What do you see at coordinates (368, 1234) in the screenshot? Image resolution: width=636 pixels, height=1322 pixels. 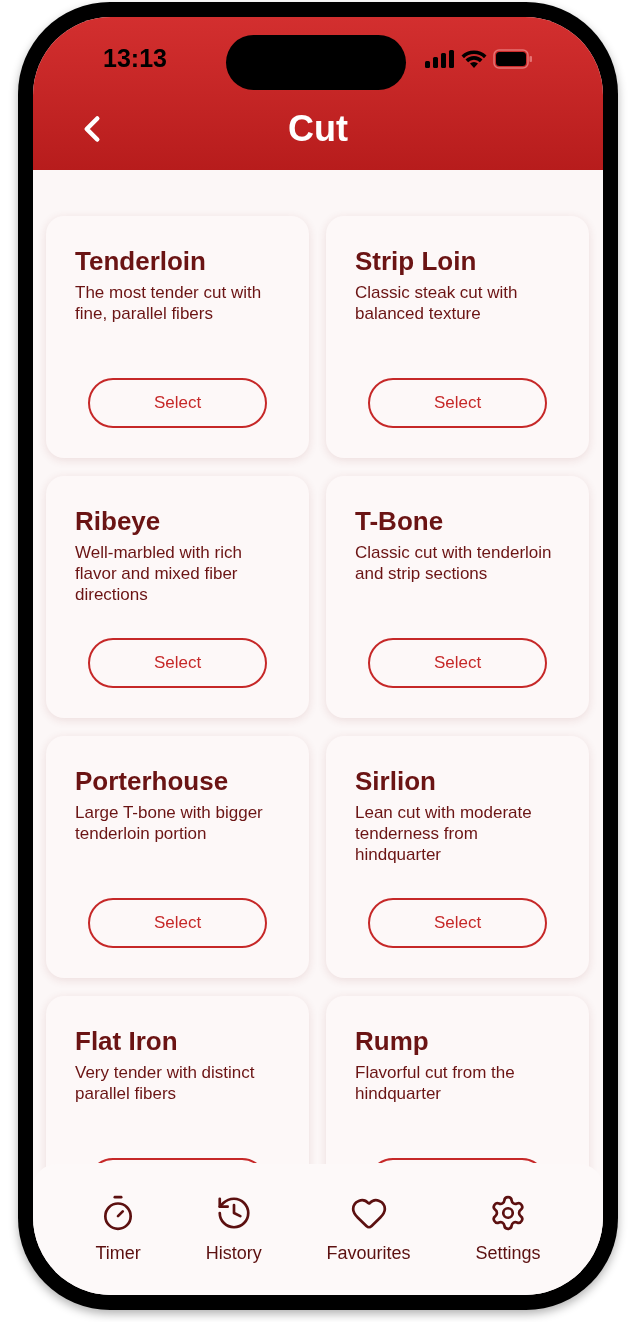 I see `nav-tab: Favourites` at bounding box center [368, 1234].